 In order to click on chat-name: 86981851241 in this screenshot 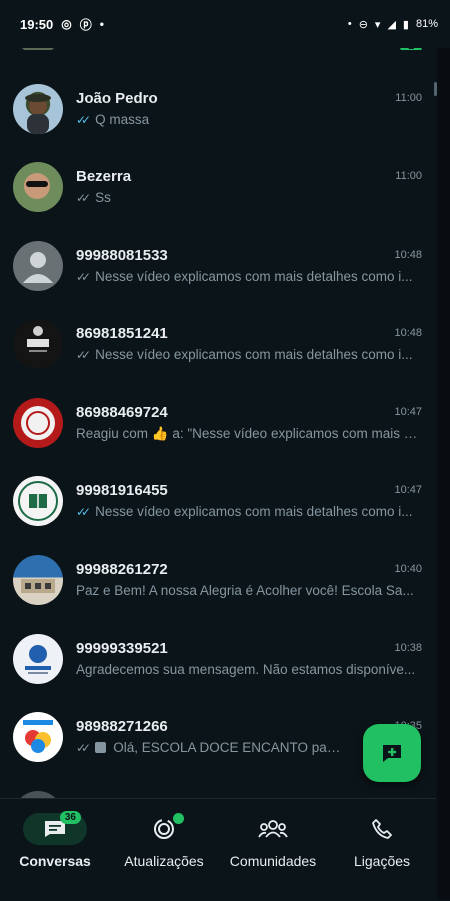, I will do `click(122, 333)`.